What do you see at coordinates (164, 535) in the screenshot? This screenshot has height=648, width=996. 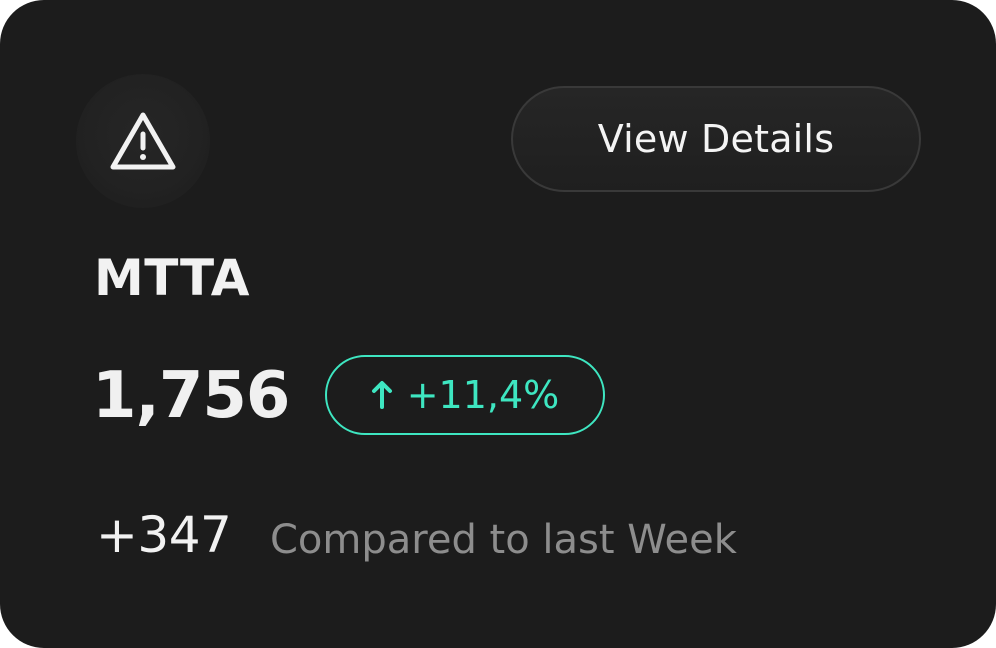 I see `delta-value: +347` at bounding box center [164, 535].